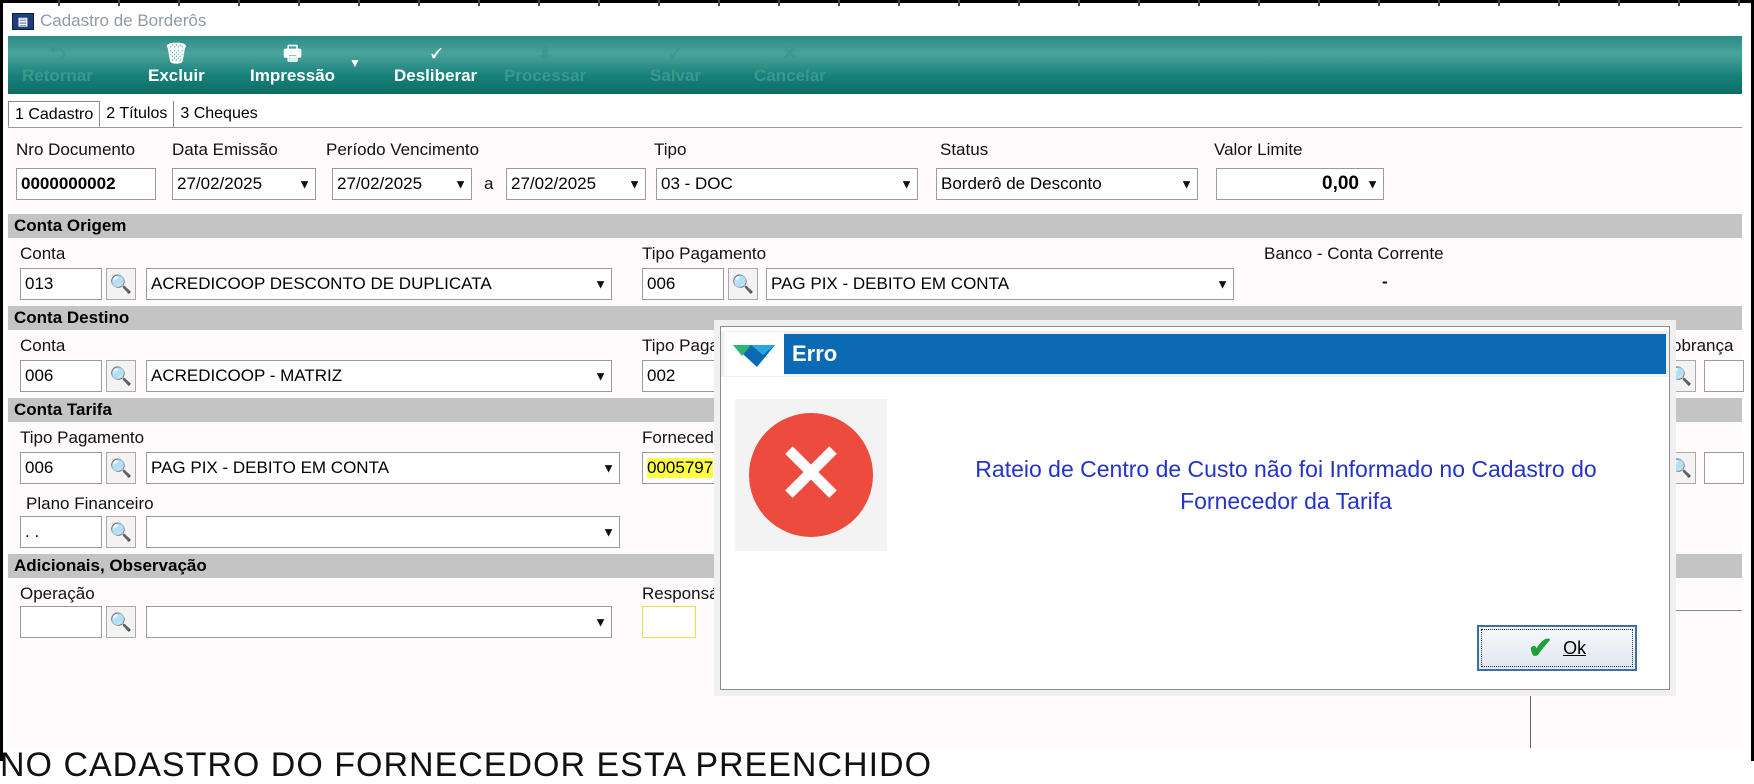  Describe the element at coordinates (704, 253) in the screenshot. I see `origem-tipo-pagamento-label: Tipo Pagamento` at that location.